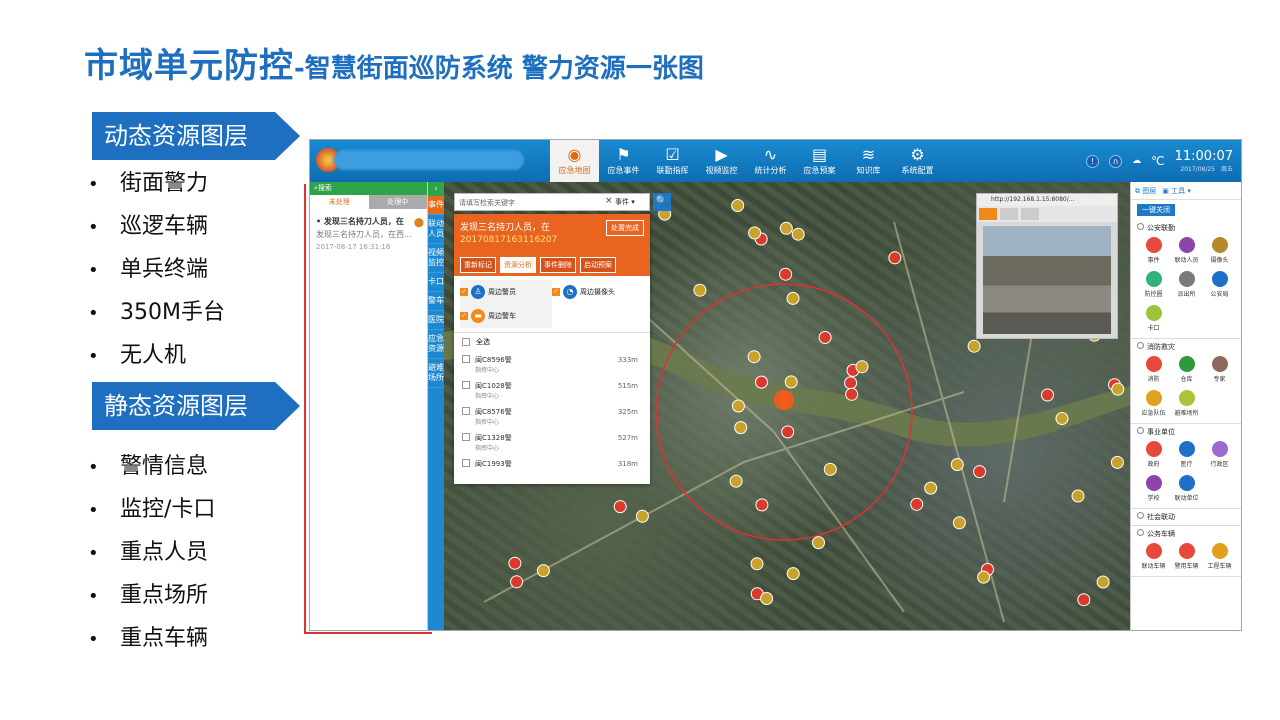 The width and height of the screenshot is (1280, 720). I want to click on layer-group-header: 社会联动, so click(1187, 517).